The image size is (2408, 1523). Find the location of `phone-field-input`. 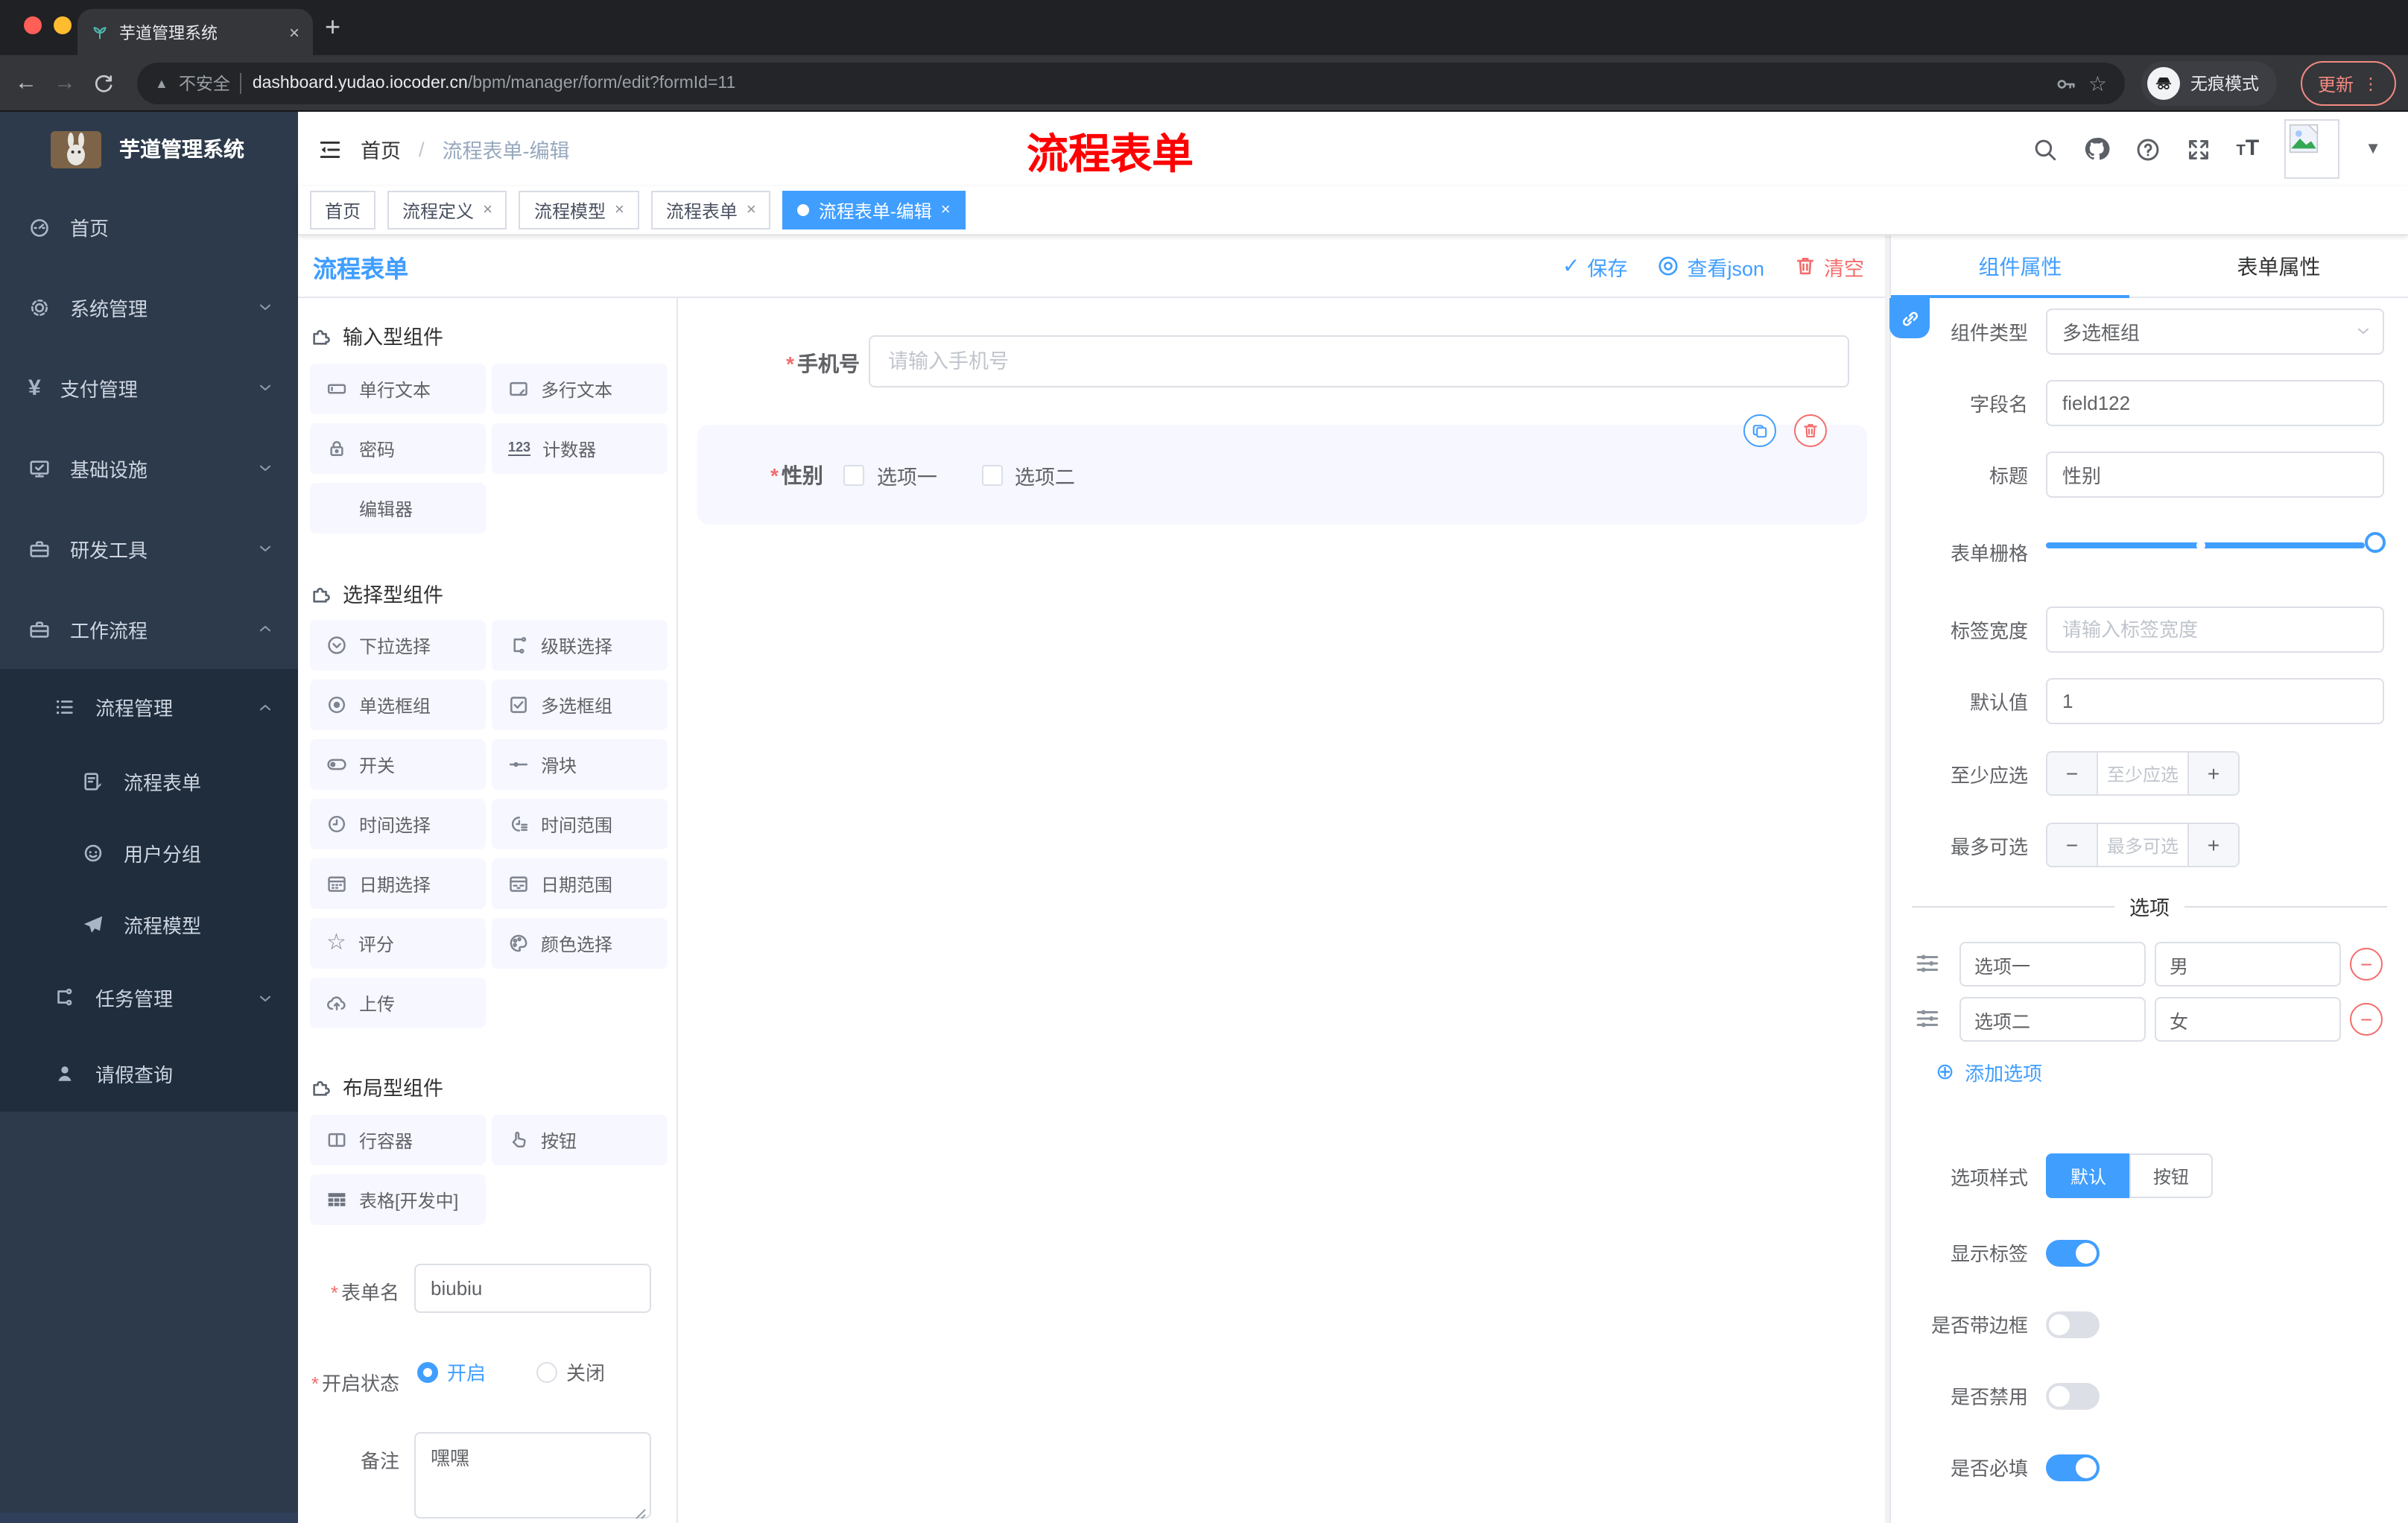

phone-field-input is located at coordinates (1359, 361).